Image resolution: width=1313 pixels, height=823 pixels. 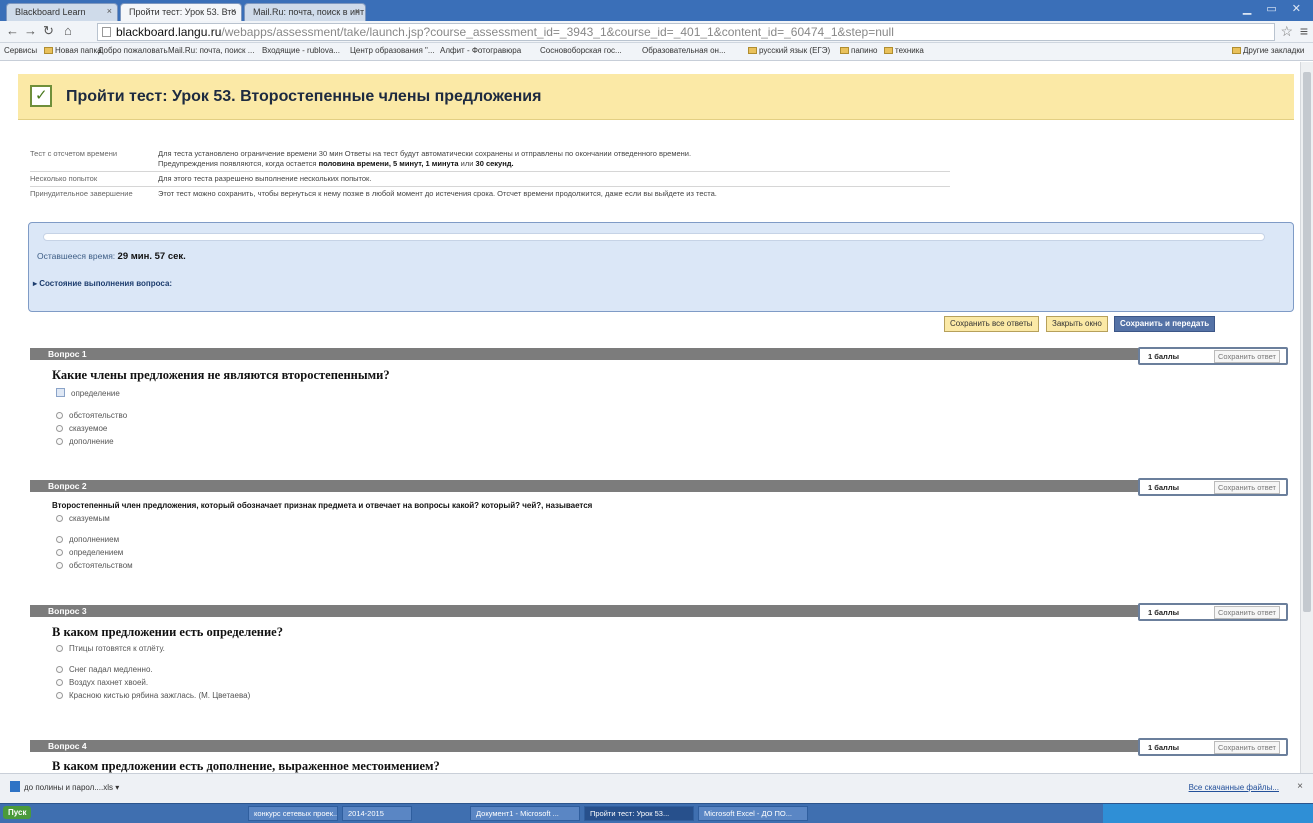 I want to click on question-points-box: 1 баллы Сохранить ответ, so click(x=1213, y=356).